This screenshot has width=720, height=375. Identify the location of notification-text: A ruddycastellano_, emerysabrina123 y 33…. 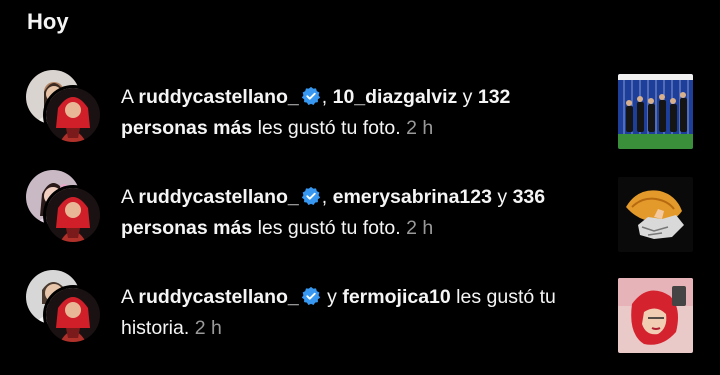
(356, 213).